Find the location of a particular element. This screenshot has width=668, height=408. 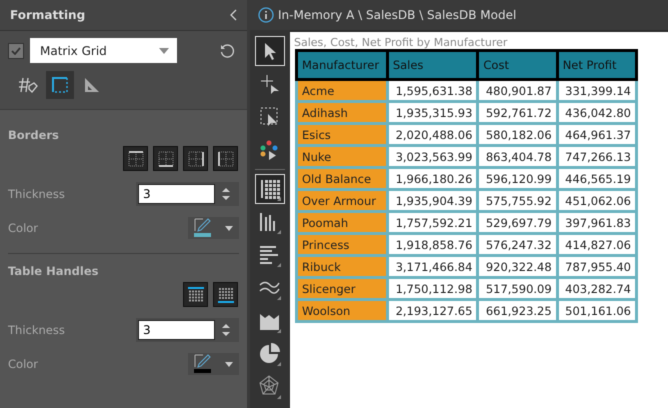

ruler-icon is located at coordinates (92, 85).